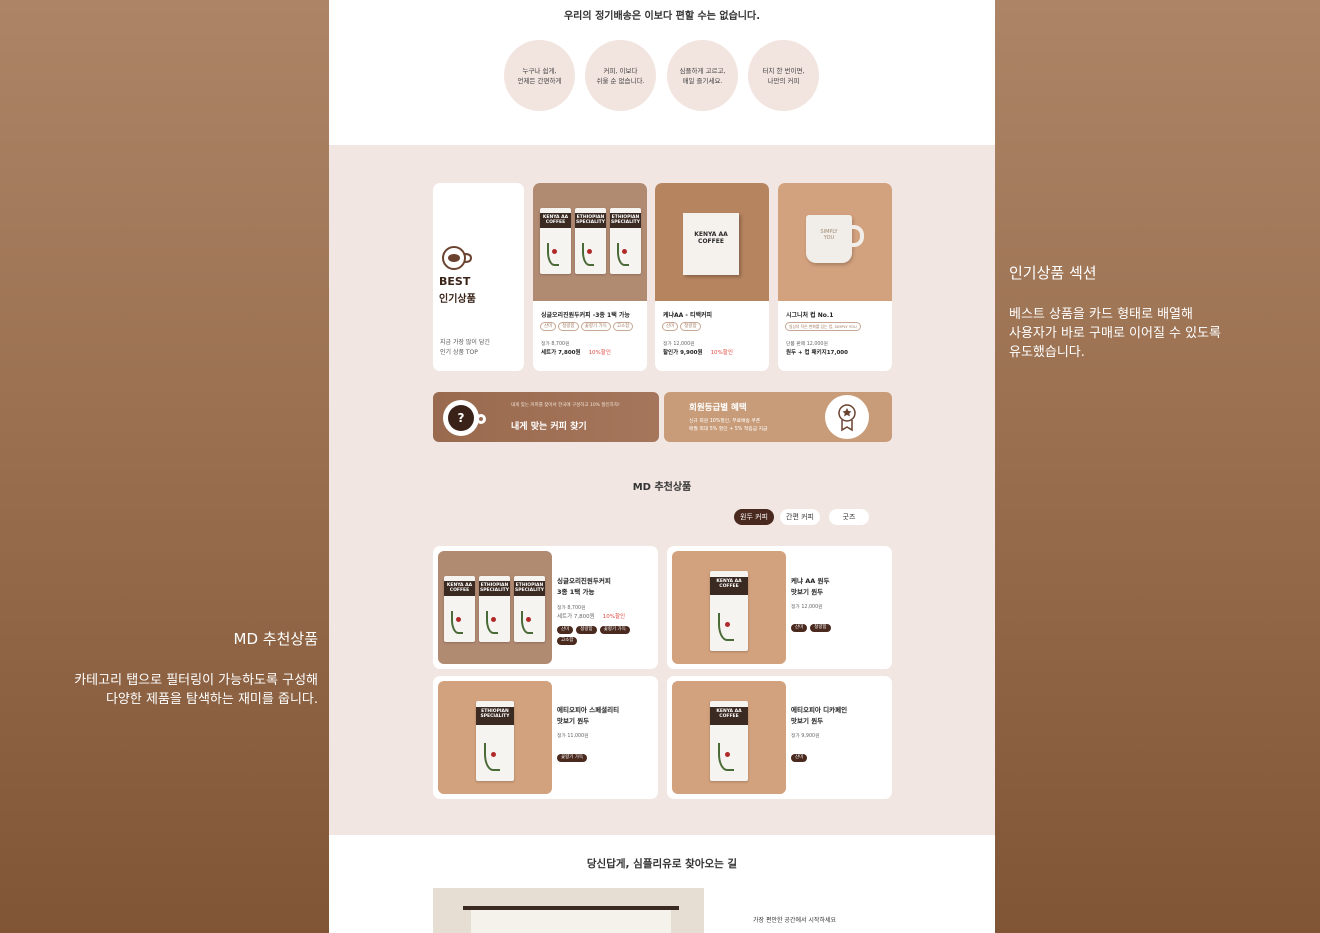  What do you see at coordinates (810, 581) in the screenshot?
I see `product-name: 케냐 AA 원두` at bounding box center [810, 581].